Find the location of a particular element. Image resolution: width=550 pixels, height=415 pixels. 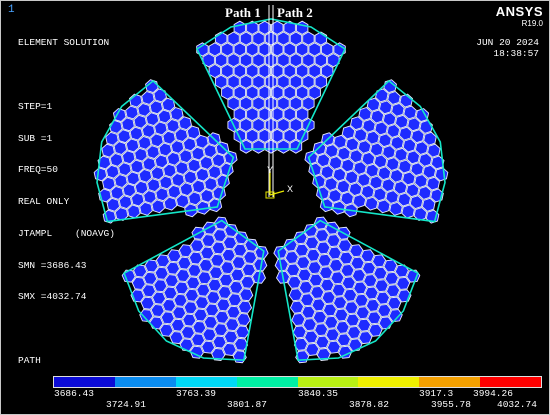

legend-bottom-label: 3724.91 is located at coordinates (126, 404).